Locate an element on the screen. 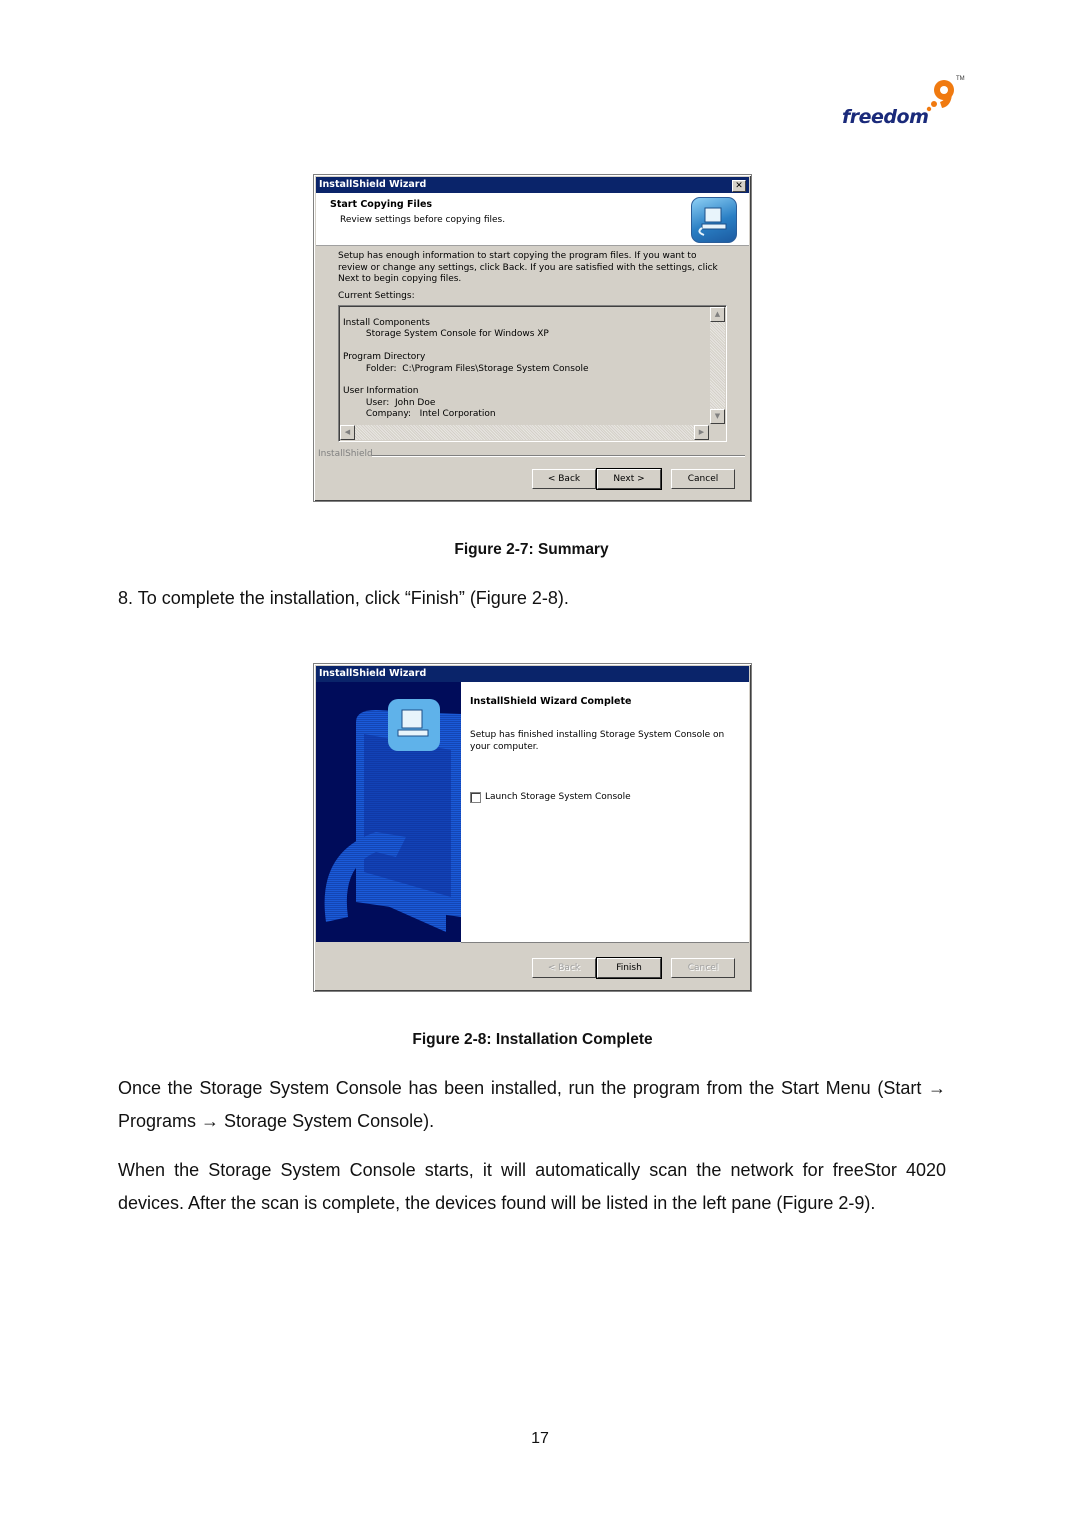  close-button: ✕ is located at coordinates (739, 186).